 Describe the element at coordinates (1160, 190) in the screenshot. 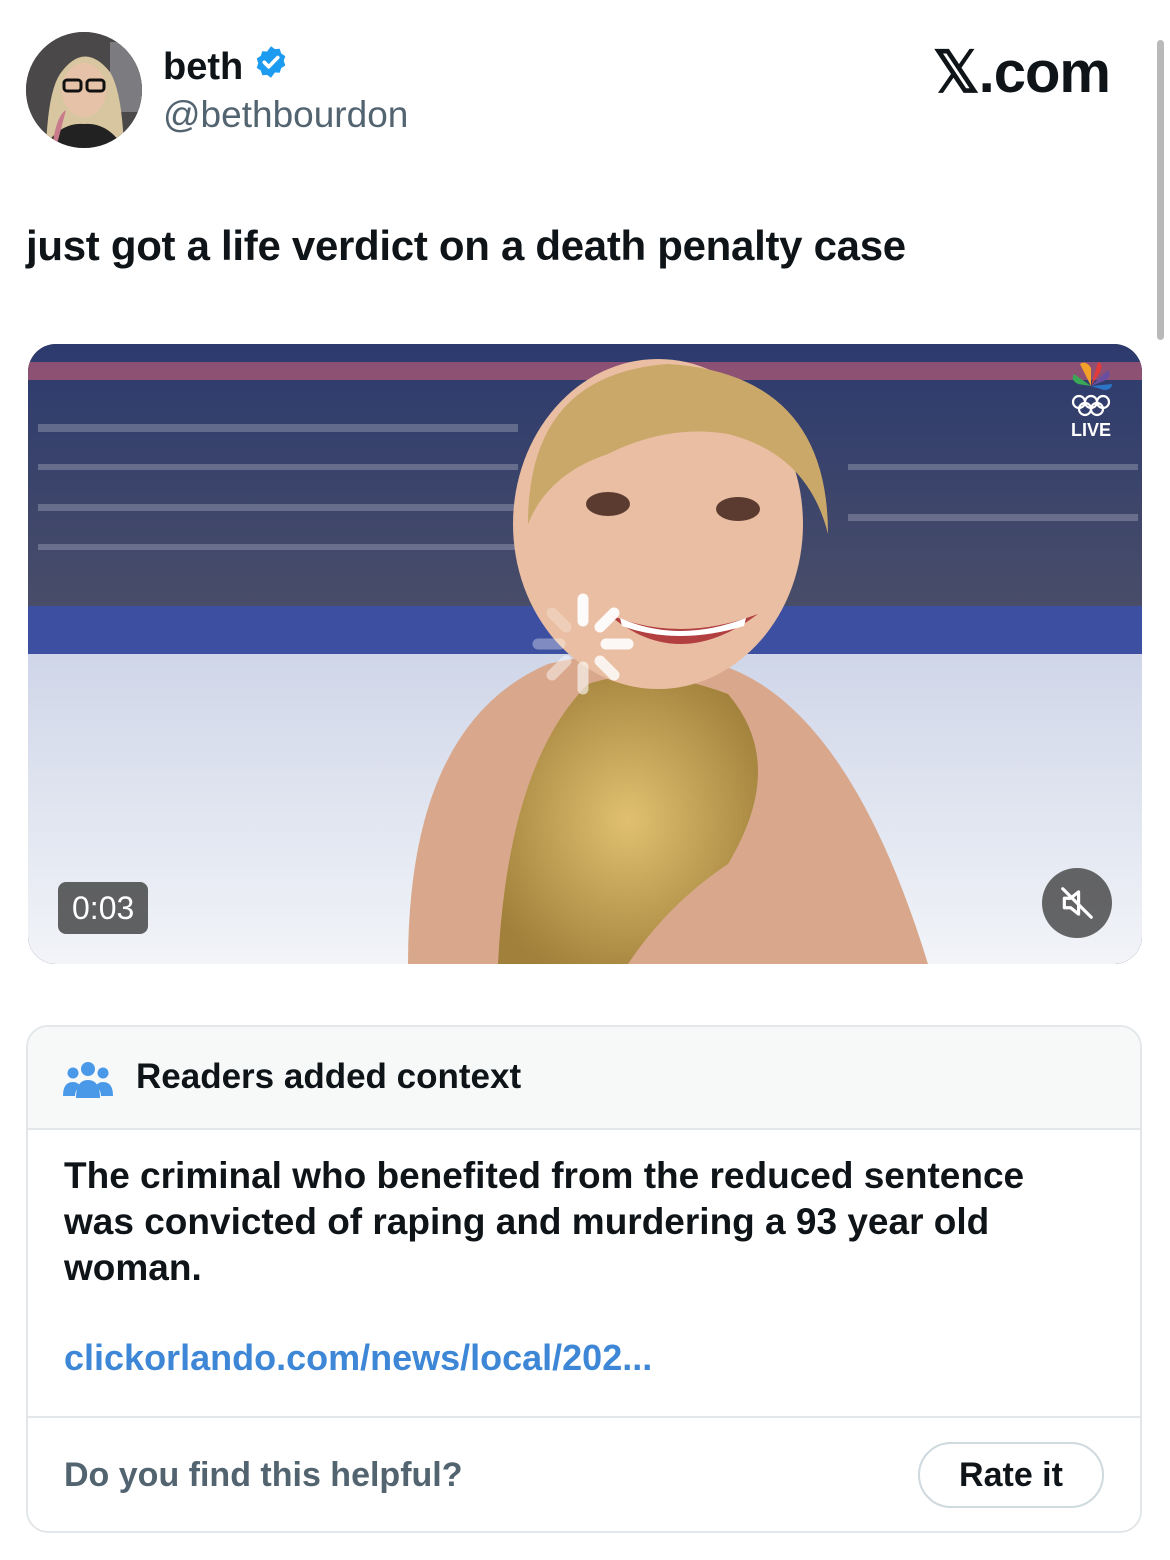

I see `scrollbar` at that location.